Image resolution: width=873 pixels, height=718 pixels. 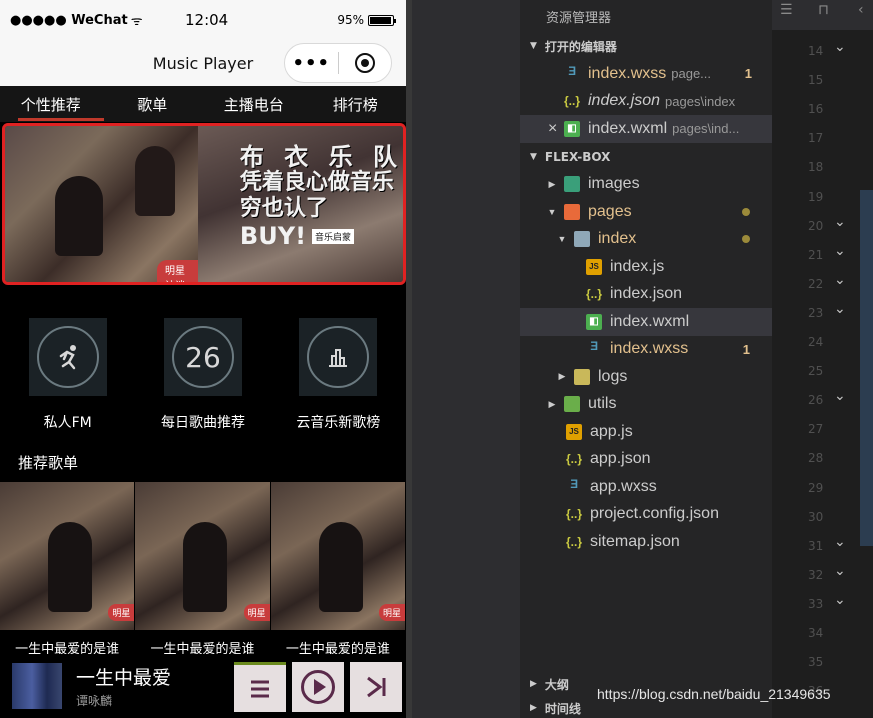 What do you see at coordinates (646, 350) in the screenshot?
I see `tree-file: ᴲ index.wxss 1` at bounding box center [646, 350].